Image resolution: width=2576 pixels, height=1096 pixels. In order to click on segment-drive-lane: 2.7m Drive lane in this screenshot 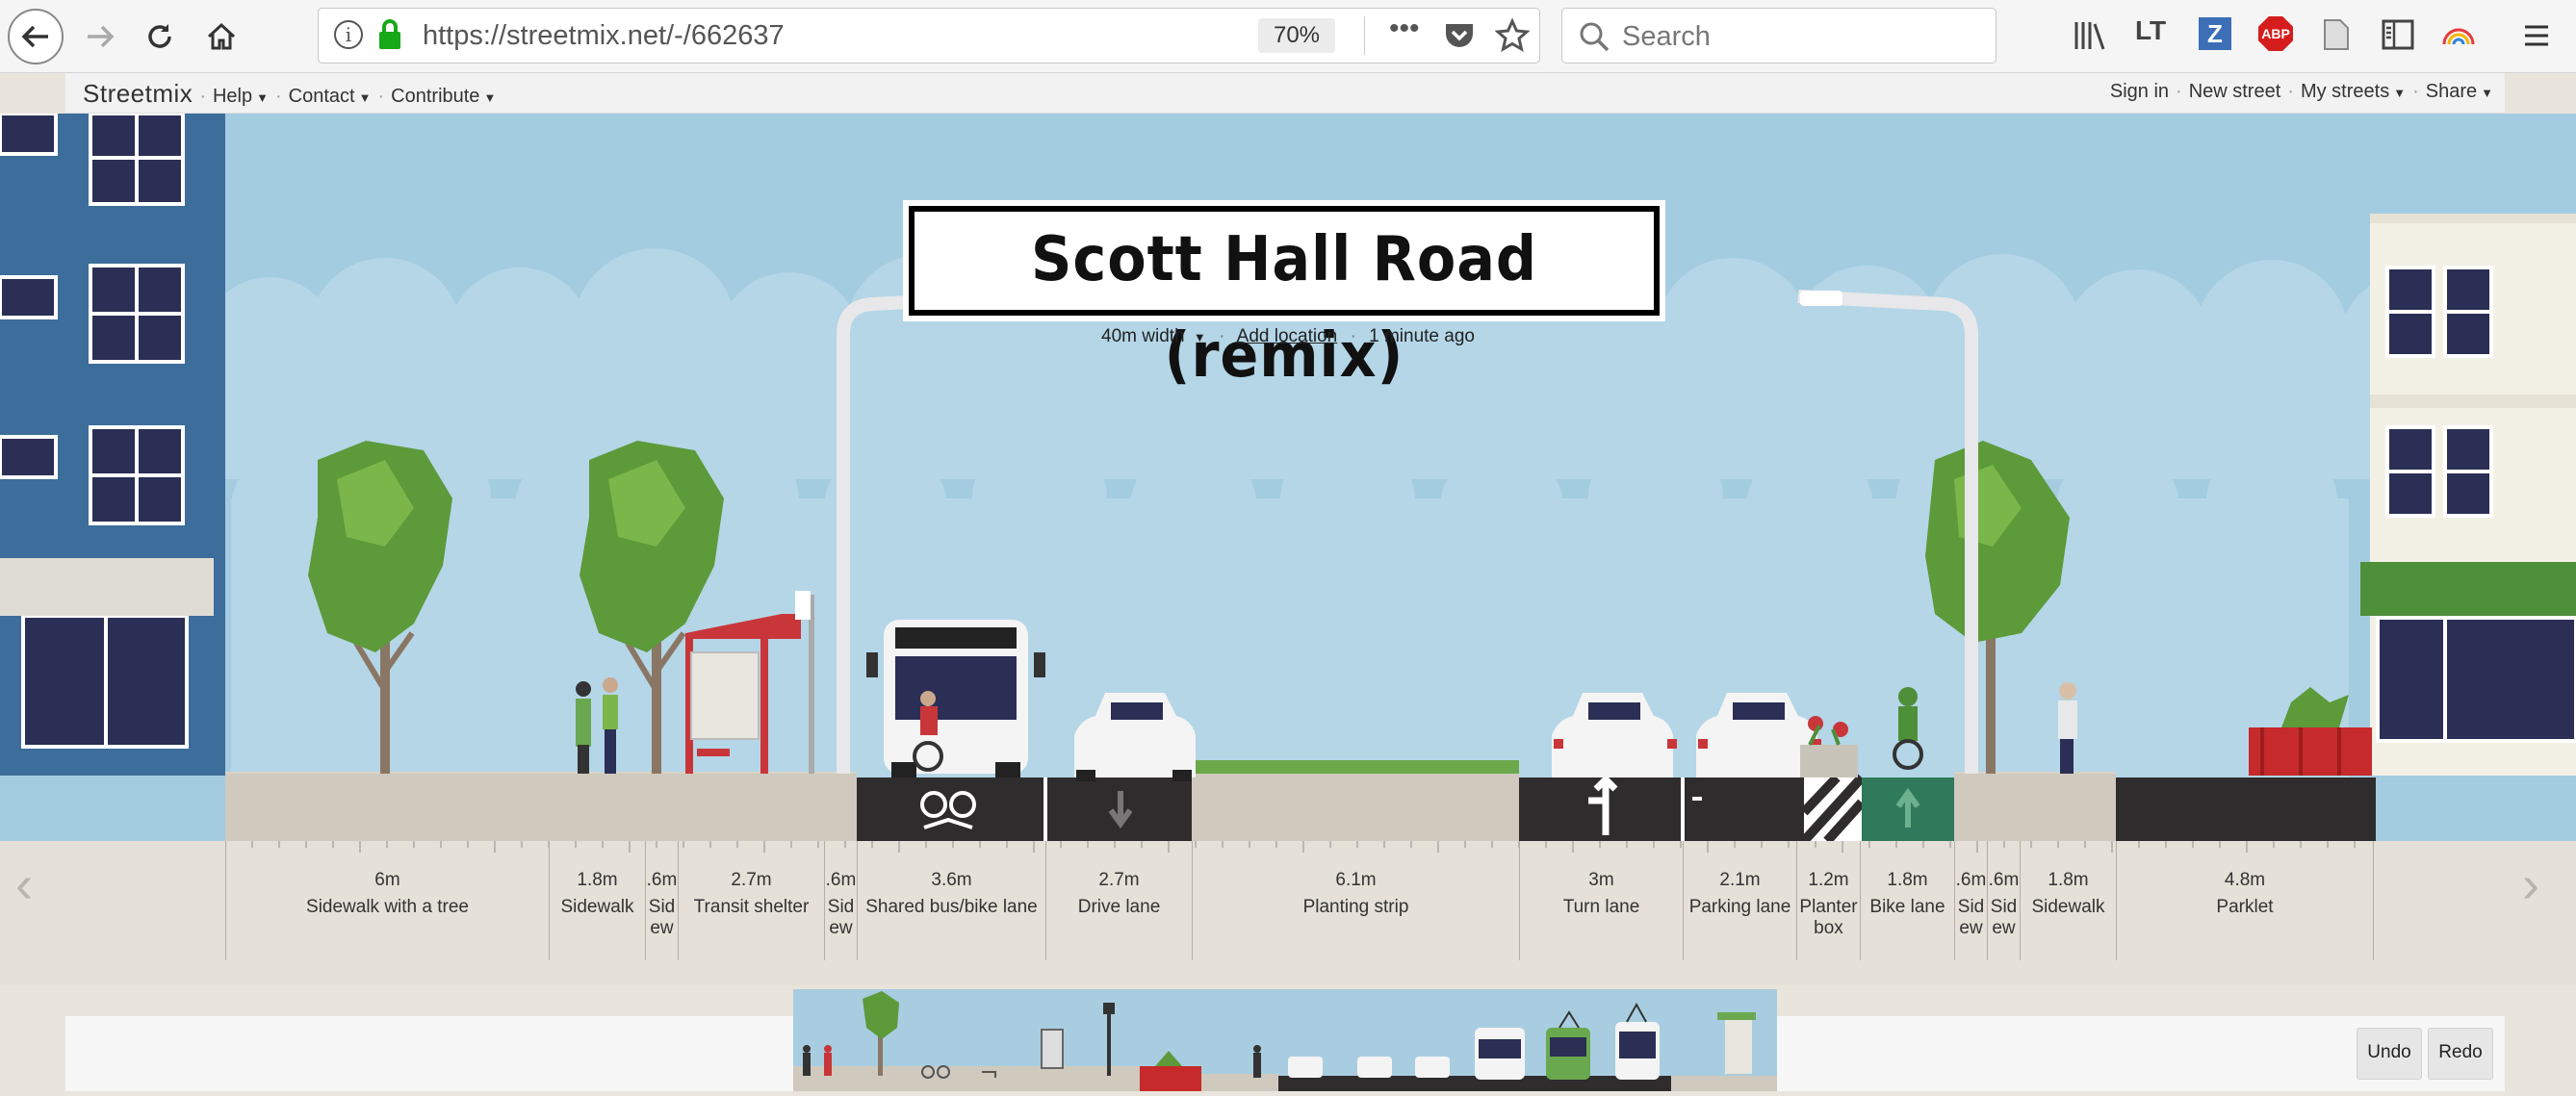, I will do `click(1118, 900)`.